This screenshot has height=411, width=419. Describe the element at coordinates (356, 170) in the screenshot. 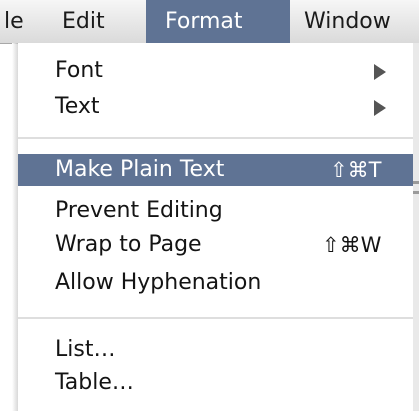

I see `shortcut-label: ⇧⌘T` at that location.